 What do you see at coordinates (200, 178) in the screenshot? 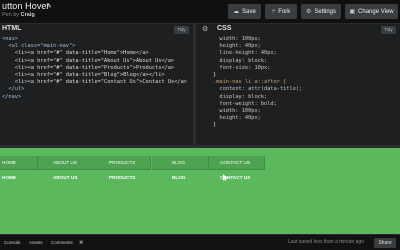
I see `nav-row-hover-titles: HOME ABOUT US PRODUCTS BLOG CONTACT US` at bounding box center [200, 178].